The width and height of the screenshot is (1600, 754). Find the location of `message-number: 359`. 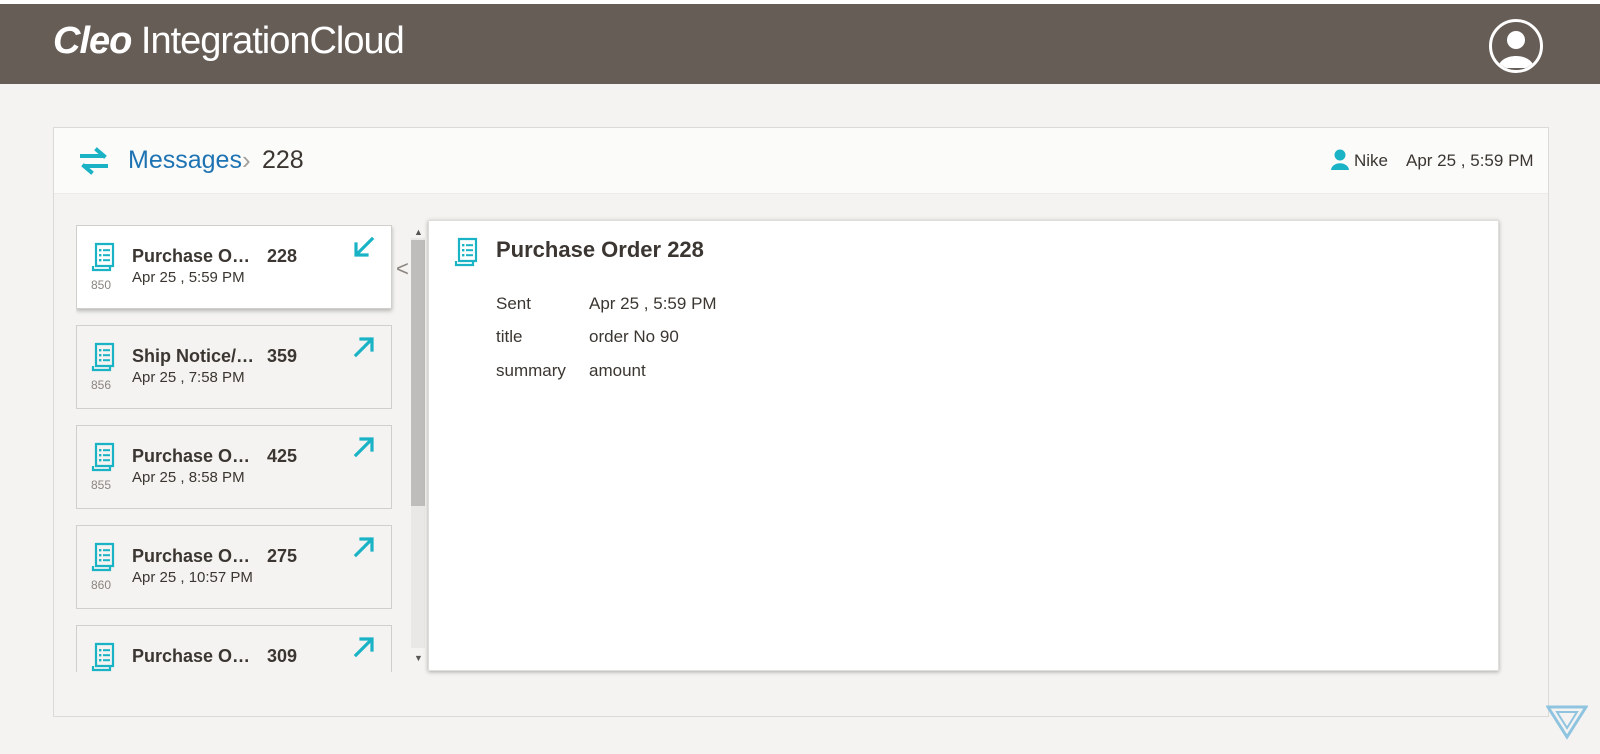

message-number: 359 is located at coordinates (282, 356).